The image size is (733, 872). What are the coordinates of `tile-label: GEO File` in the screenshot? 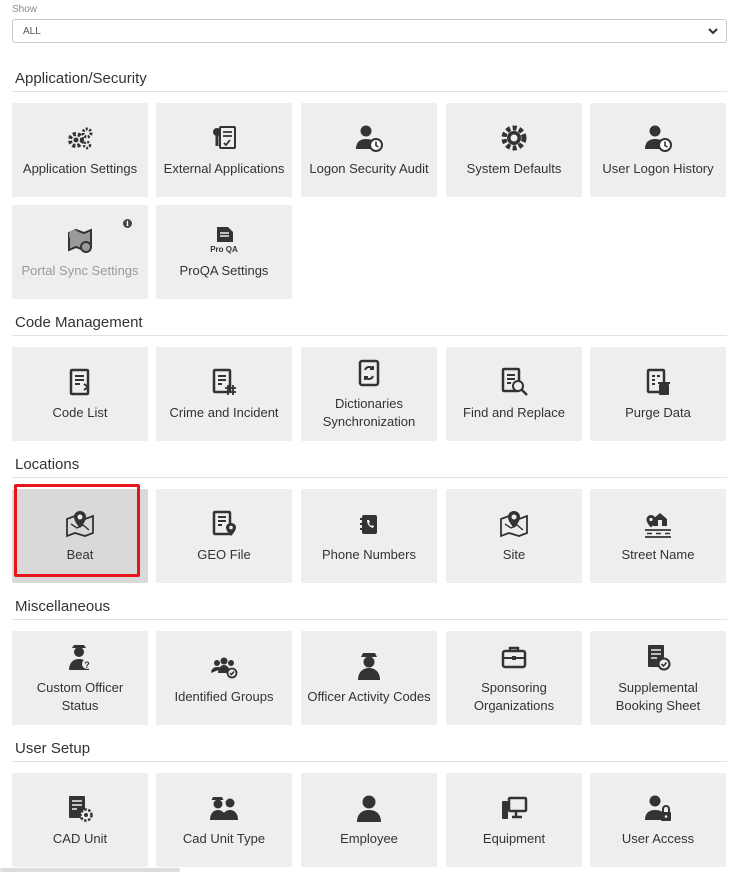 It's located at (224, 554).